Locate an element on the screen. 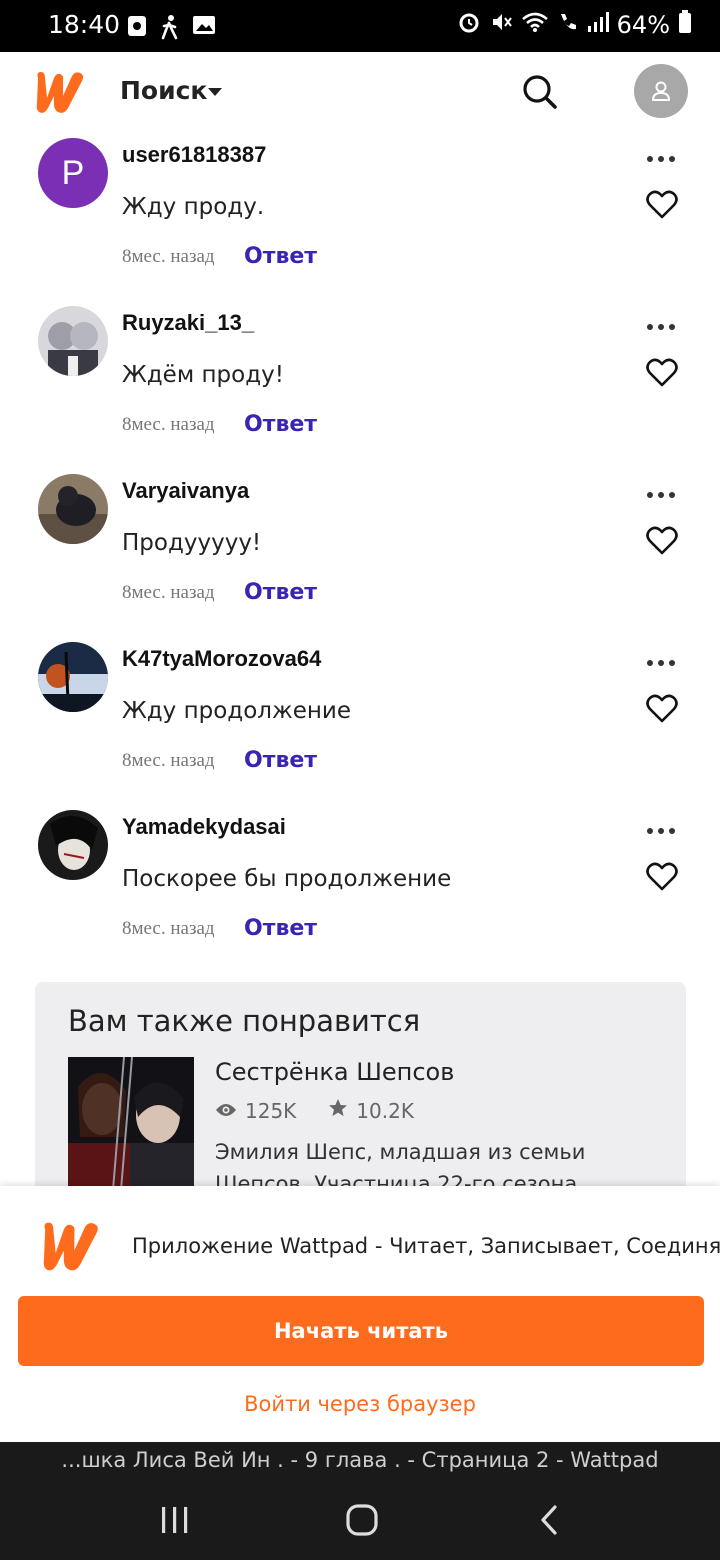  comment-text: Поскорее бы продолжение is located at coordinates (287, 879).